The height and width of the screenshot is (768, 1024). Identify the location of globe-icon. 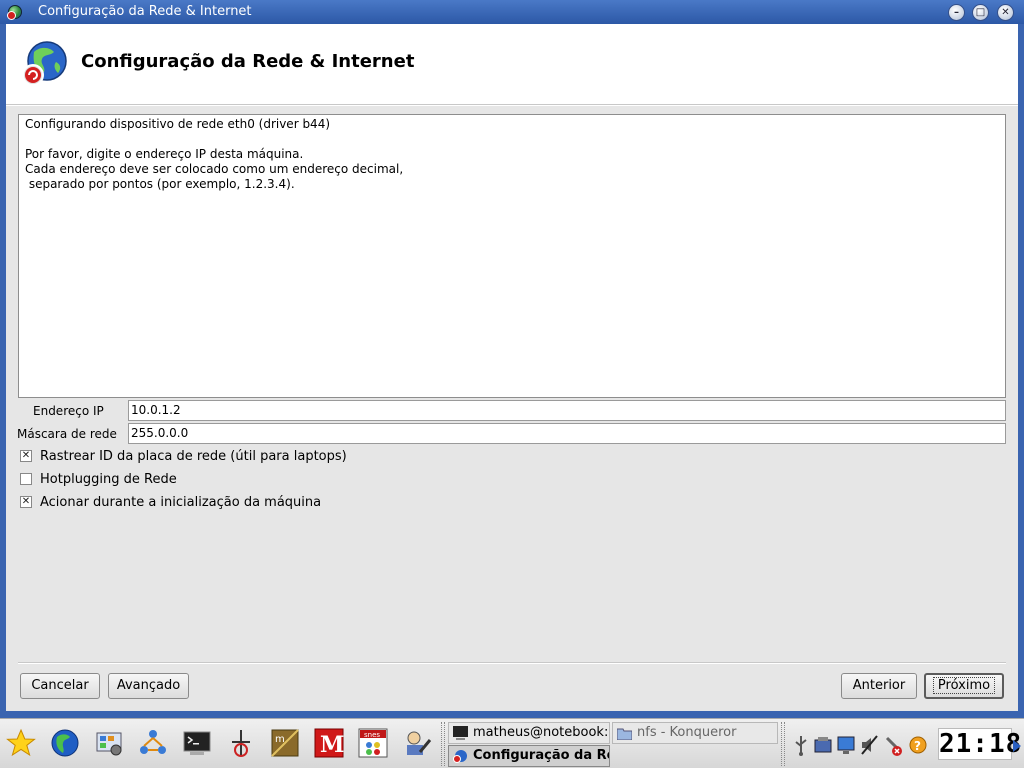
(65, 743).